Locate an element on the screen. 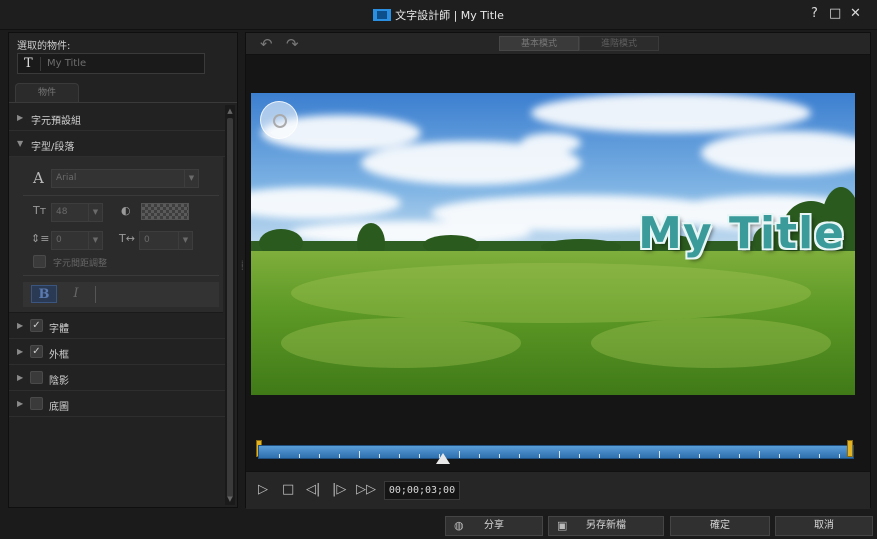  ok-button: 確定 is located at coordinates (720, 526).